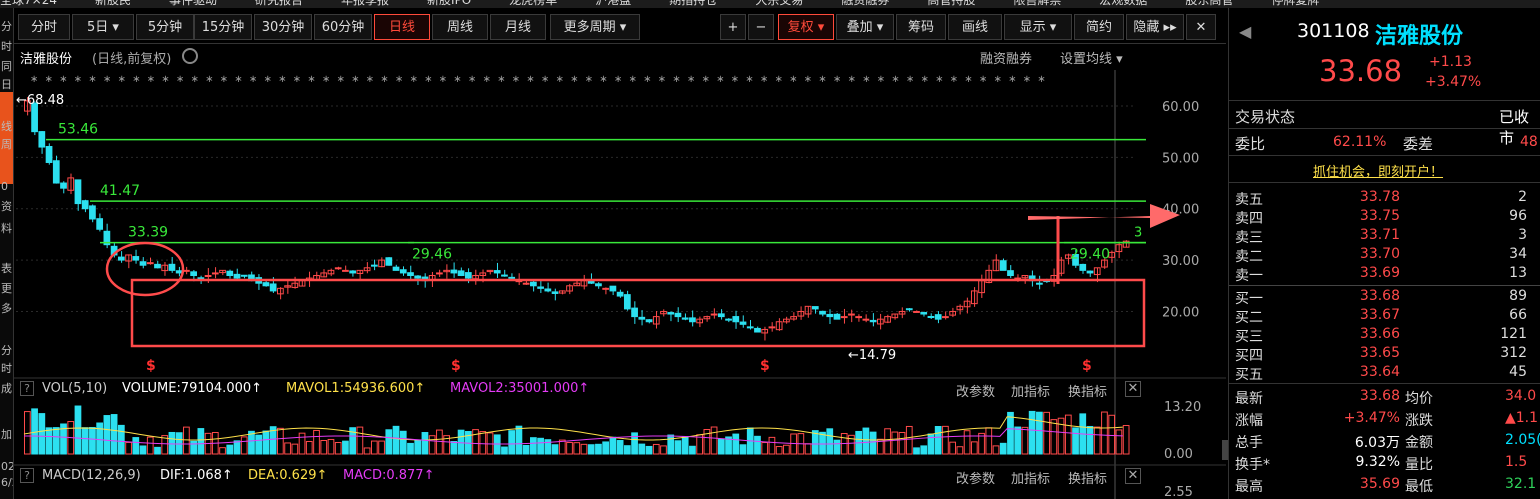  I want to click on top-nav-item: 融资融券, so click(865, 4).